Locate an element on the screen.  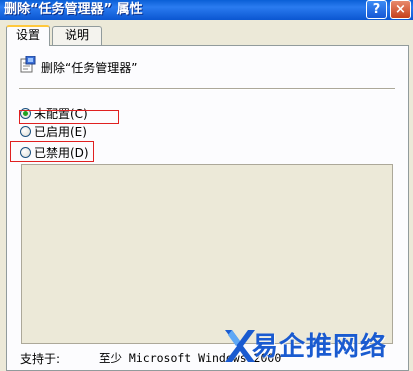
policy-title: 删除“任务管理器” is located at coordinates (89, 68).